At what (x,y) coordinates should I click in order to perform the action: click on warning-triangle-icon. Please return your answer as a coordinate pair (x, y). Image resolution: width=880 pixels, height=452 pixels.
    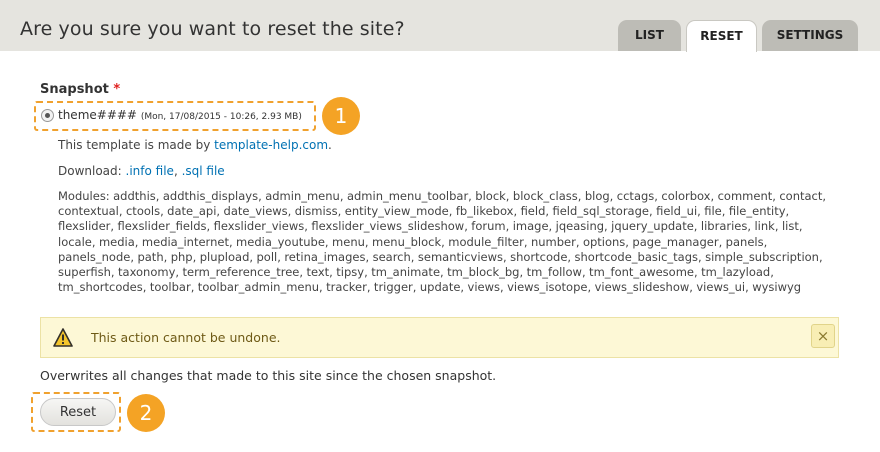
    Looking at the image, I should click on (63, 337).